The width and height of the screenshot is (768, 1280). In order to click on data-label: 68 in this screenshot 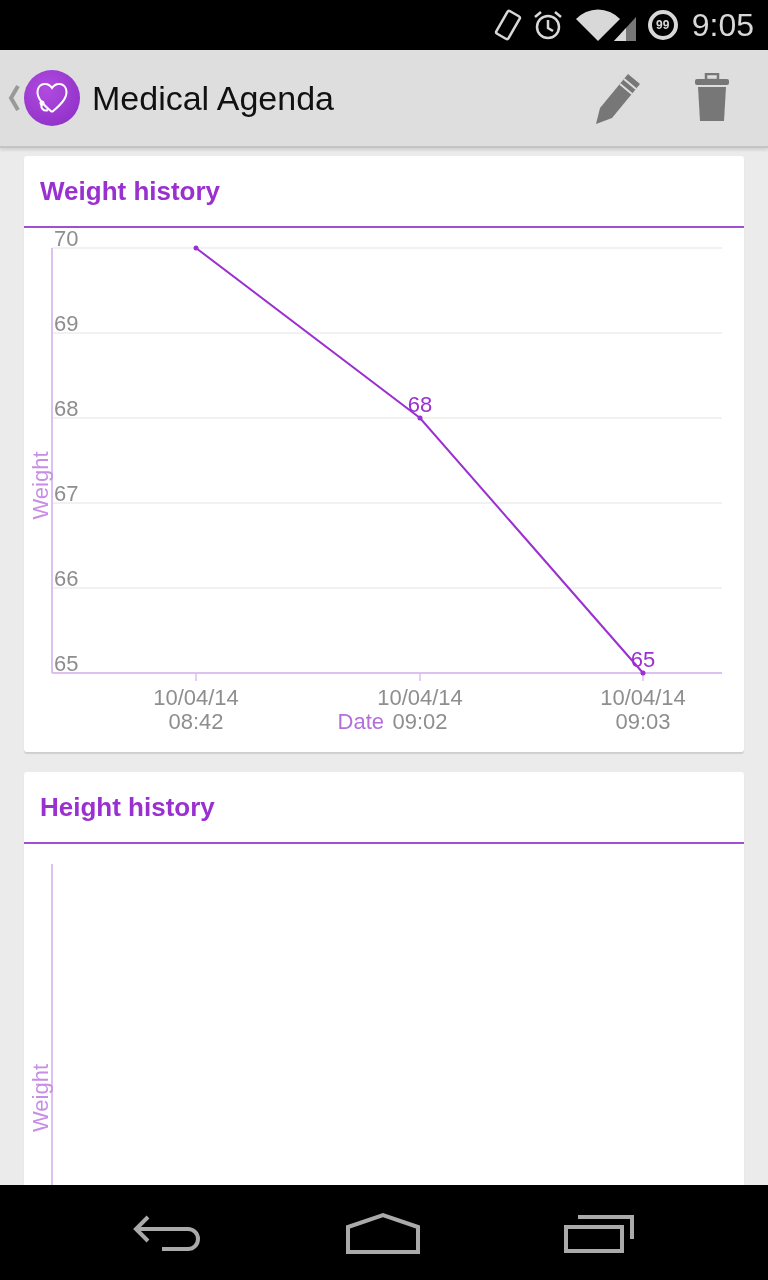, I will do `click(420, 404)`.